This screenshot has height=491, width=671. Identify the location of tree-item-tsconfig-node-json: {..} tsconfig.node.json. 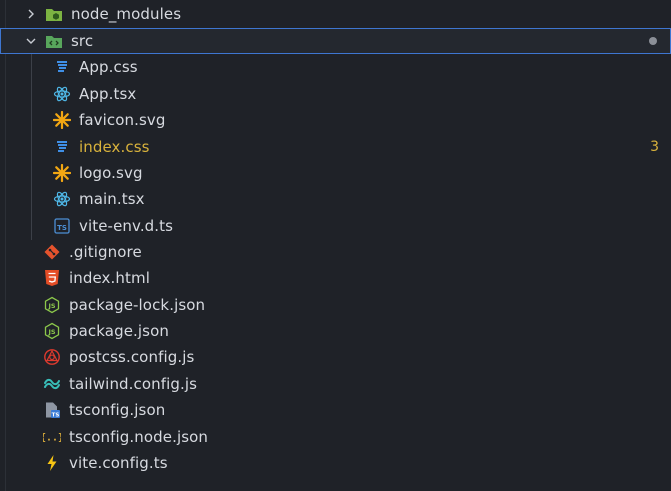
(335, 437).